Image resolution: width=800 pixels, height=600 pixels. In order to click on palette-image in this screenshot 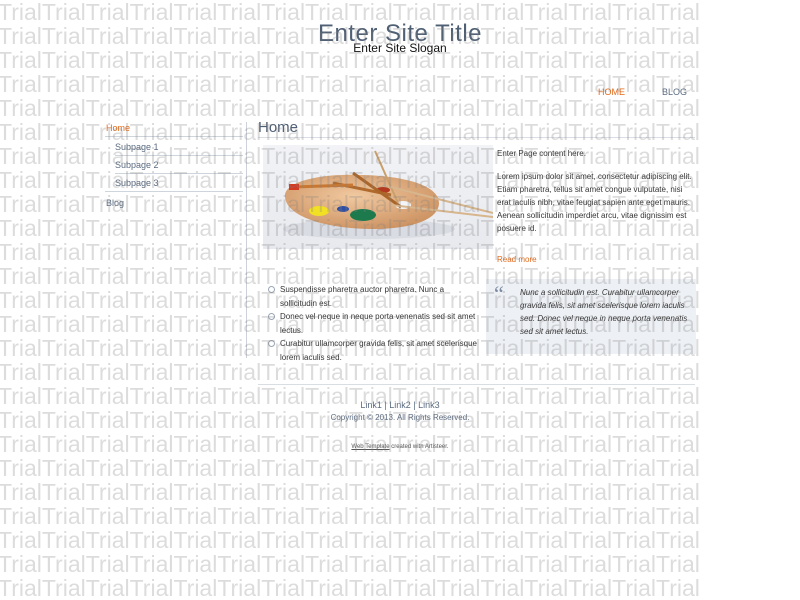, I will do `click(378, 197)`.